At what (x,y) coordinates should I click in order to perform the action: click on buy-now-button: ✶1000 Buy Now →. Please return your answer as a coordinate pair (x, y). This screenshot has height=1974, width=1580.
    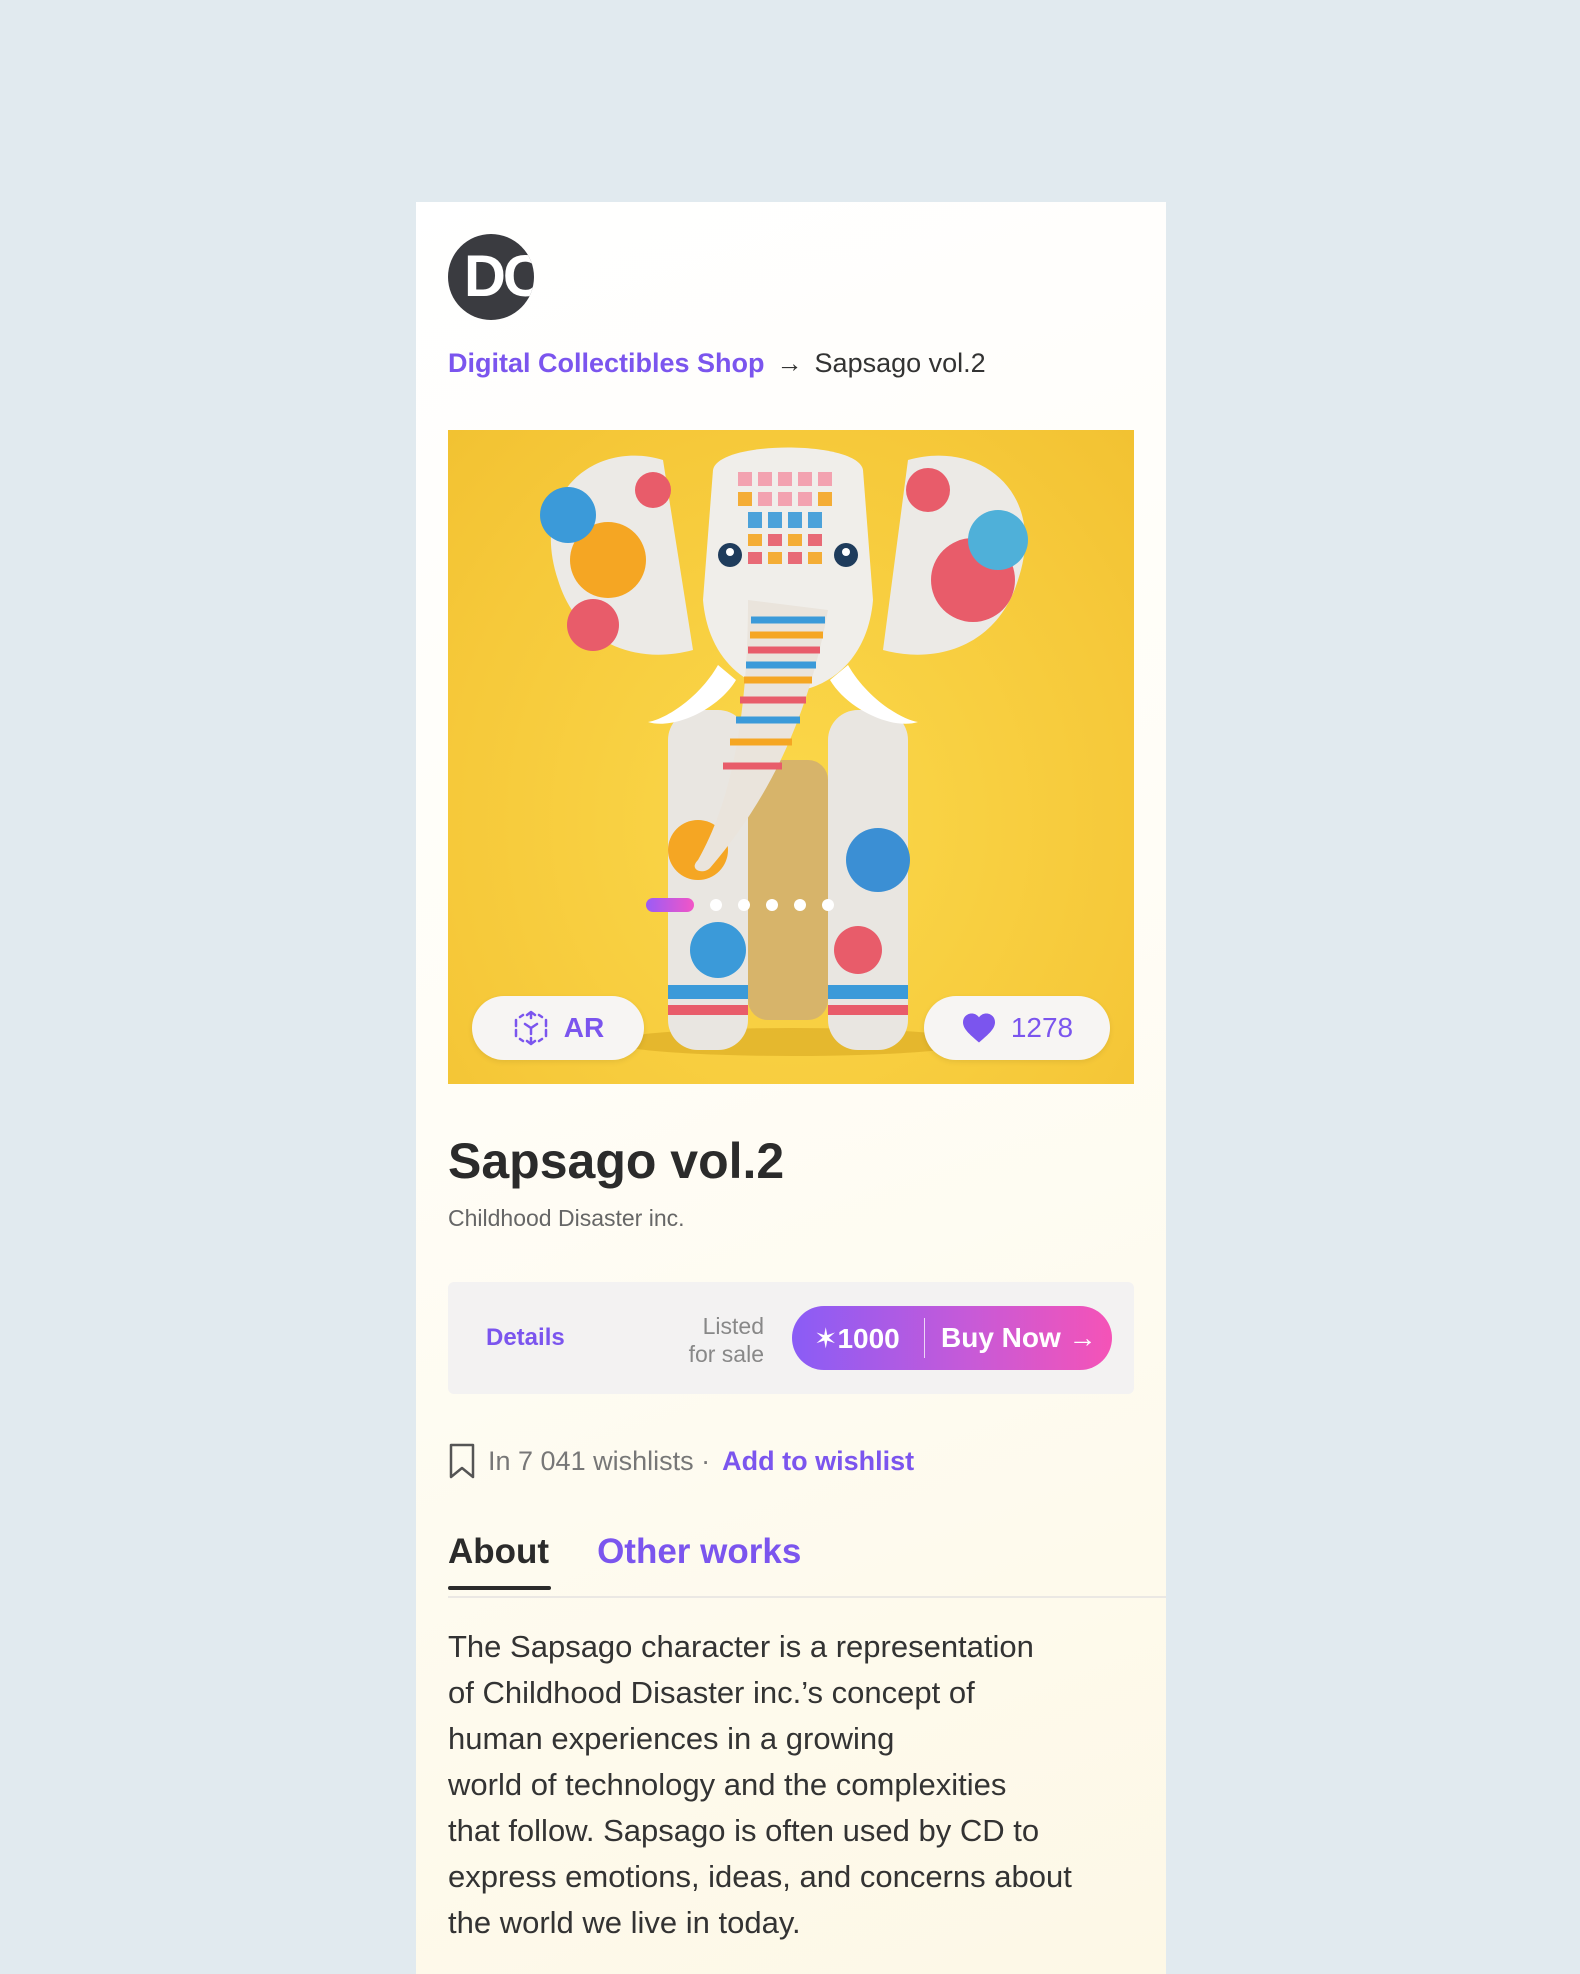
    Looking at the image, I should click on (952, 1338).